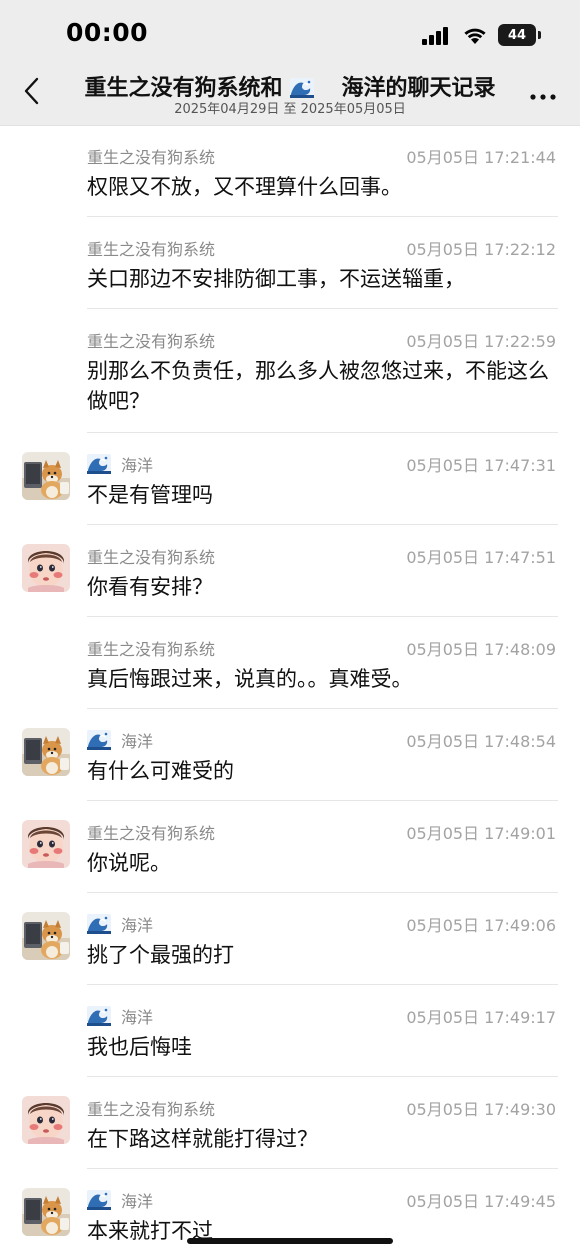 The height and width of the screenshot is (1255, 580). Describe the element at coordinates (160, 955) in the screenshot. I see `message-text: 挑了个最强的打` at that location.